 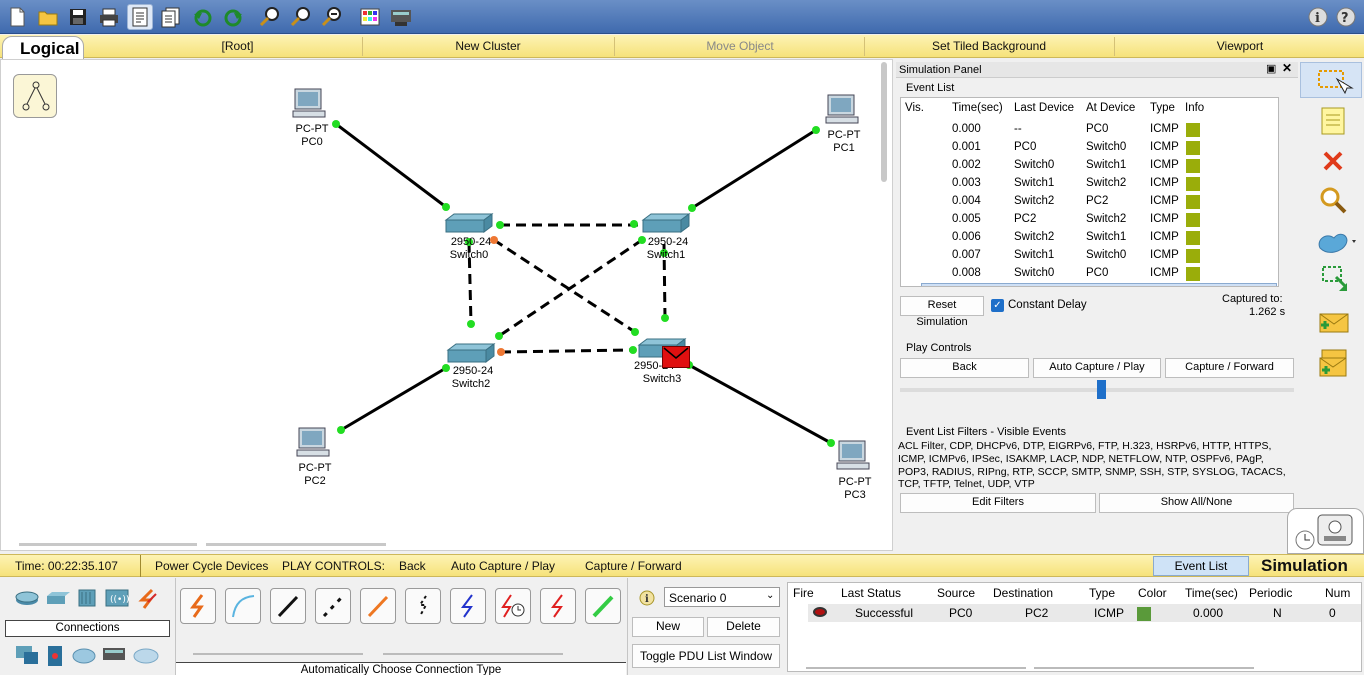 What do you see at coordinates (647, 599) in the screenshot?
I see `scenario-info-icon: i` at bounding box center [647, 599].